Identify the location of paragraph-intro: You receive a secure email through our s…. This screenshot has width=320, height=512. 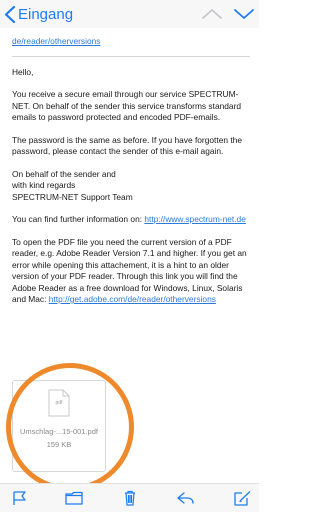
(127, 105).